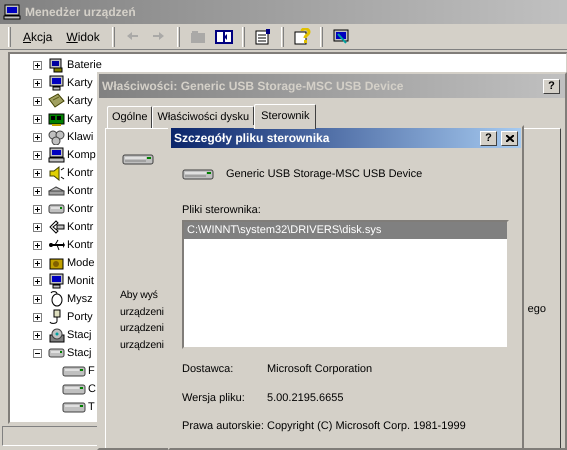  What do you see at coordinates (345, 230) in the screenshot?
I see `file-item: C:\WINNT\system32\DRIVERS\disk.sys` at bounding box center [345, 230].